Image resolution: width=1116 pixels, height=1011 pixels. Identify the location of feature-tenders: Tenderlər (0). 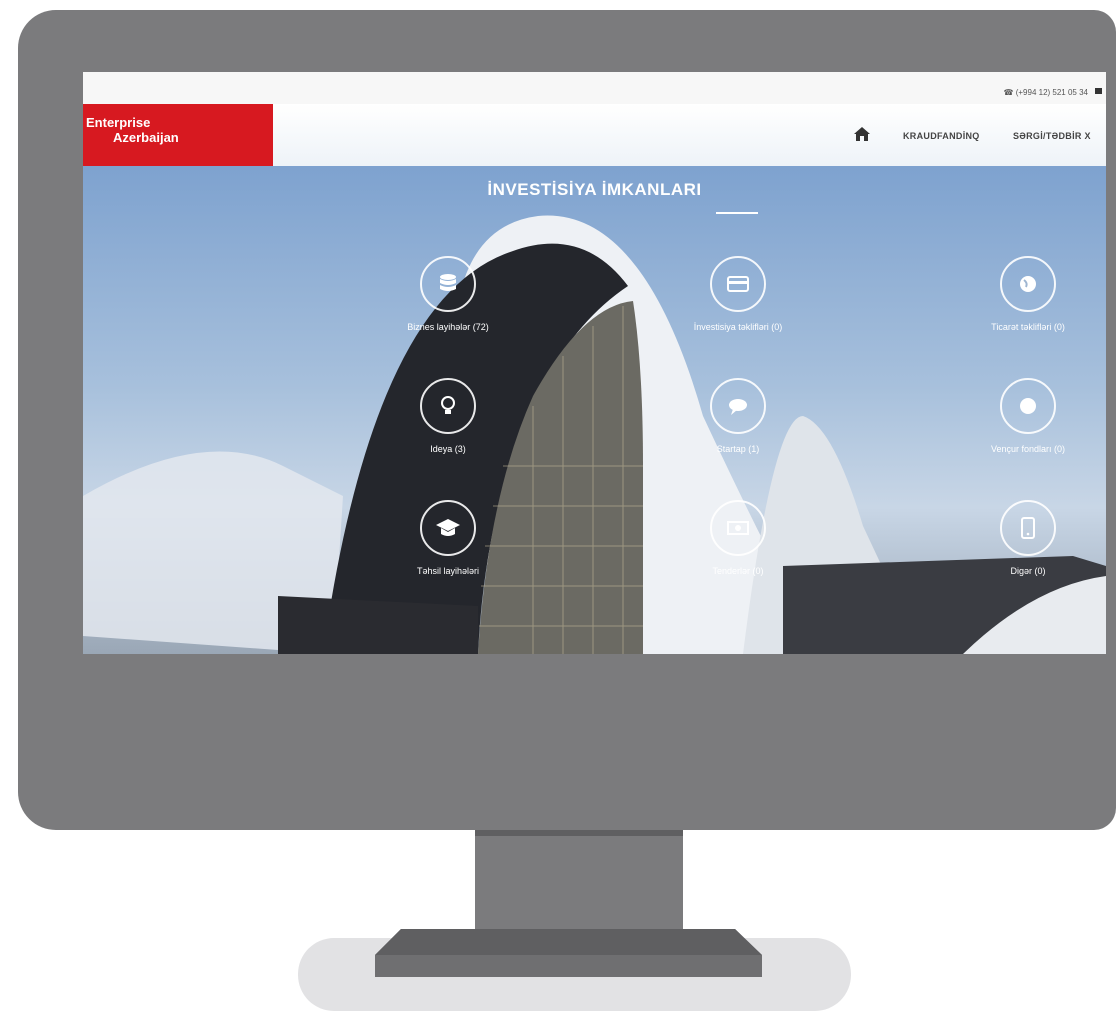
(738, 538).